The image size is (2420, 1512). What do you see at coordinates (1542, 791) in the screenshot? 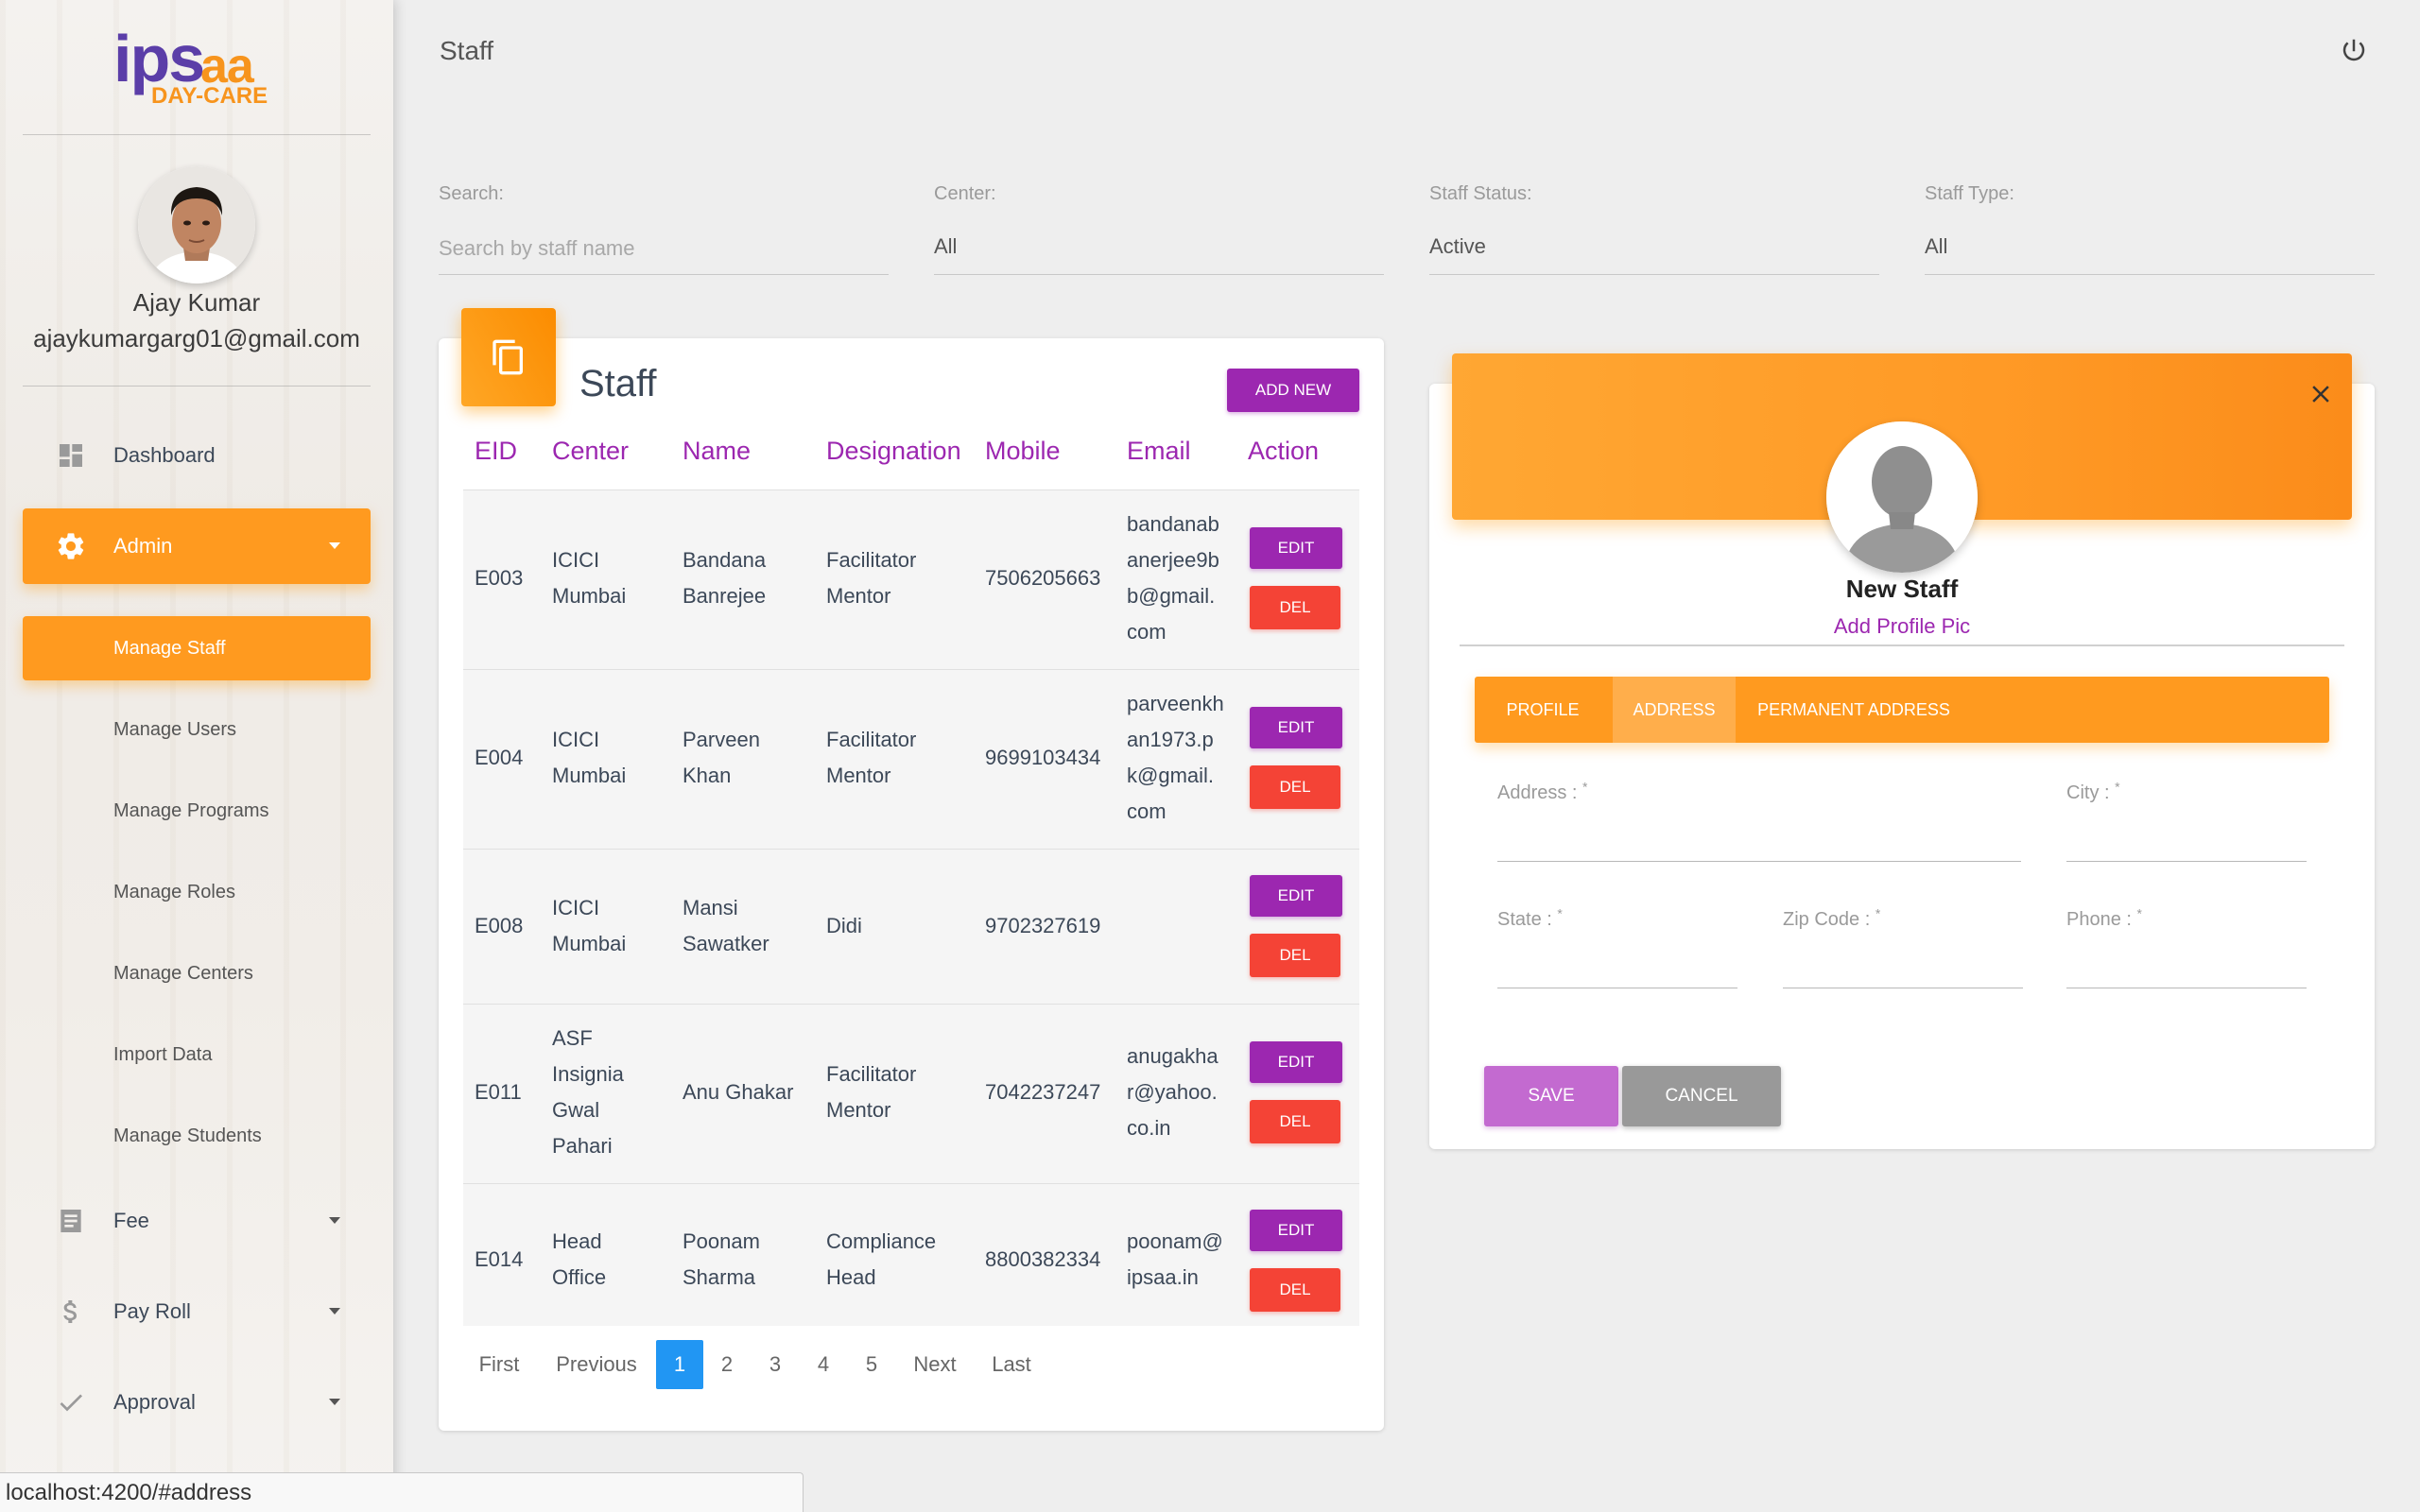
I see `address-label: Address : *` at bounding box center [1542, 791].